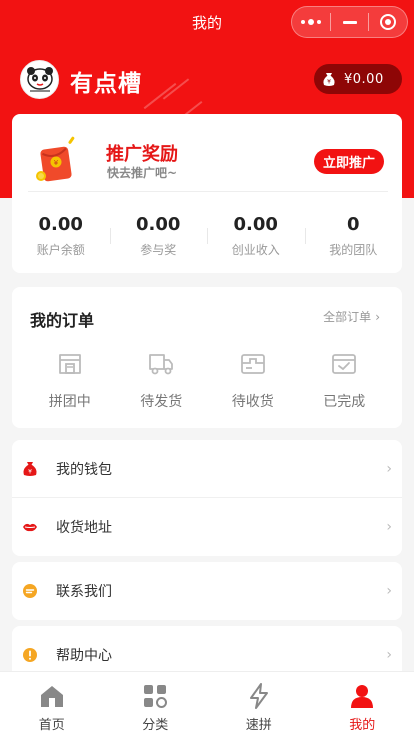  What do you see at coordinates (162, 380) in the screenshot?
I see `order-status-to-ship: 待发货` at bounding box center [162, 380].